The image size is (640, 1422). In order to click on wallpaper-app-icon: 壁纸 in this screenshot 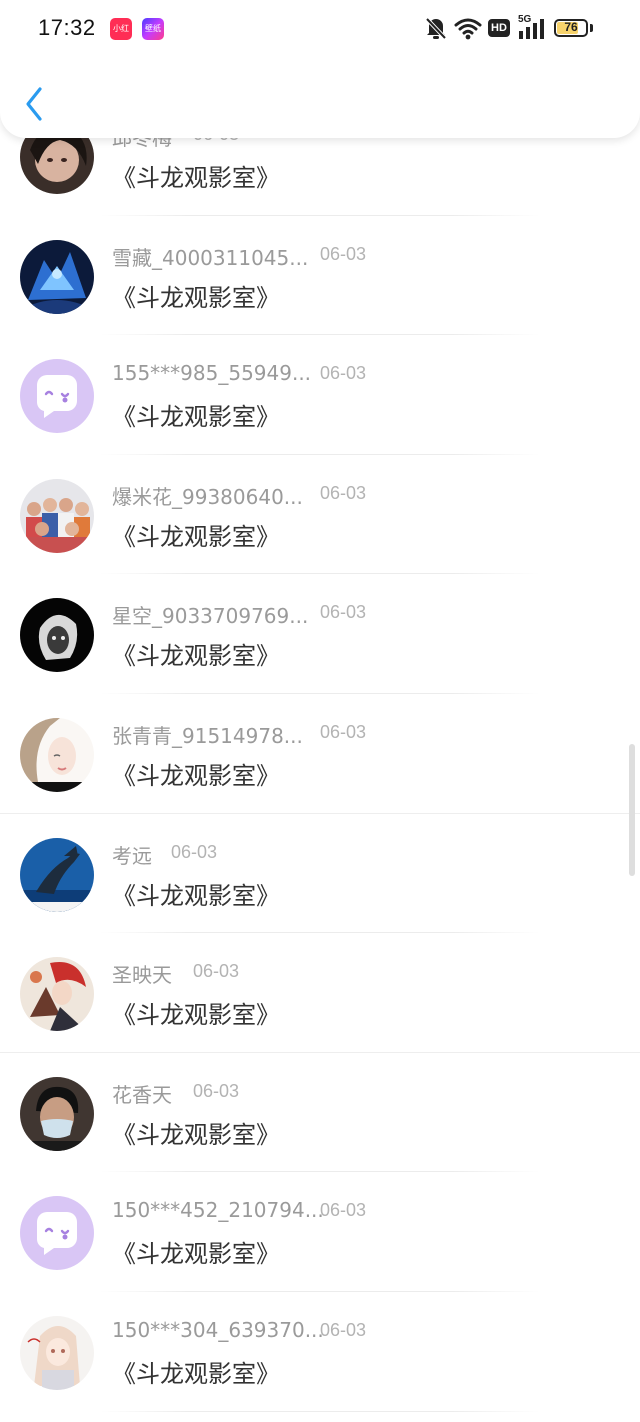, I will do `click(153, 29)`.